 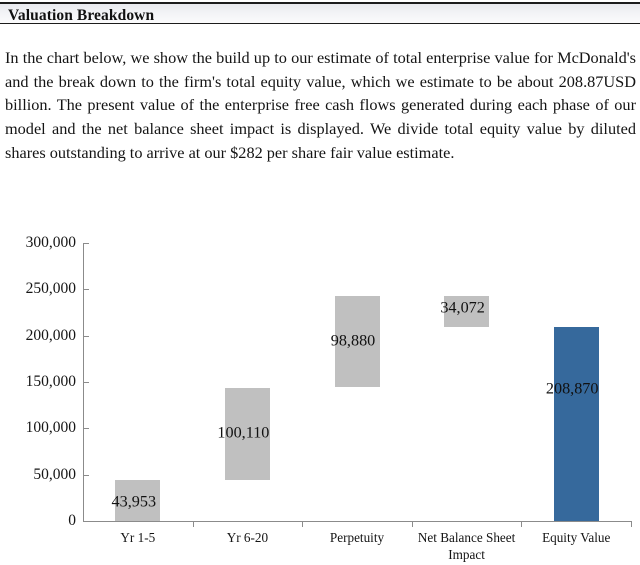 I want to click on x-axis-category-label: Yr 6-20, so click(x=247, y=537).